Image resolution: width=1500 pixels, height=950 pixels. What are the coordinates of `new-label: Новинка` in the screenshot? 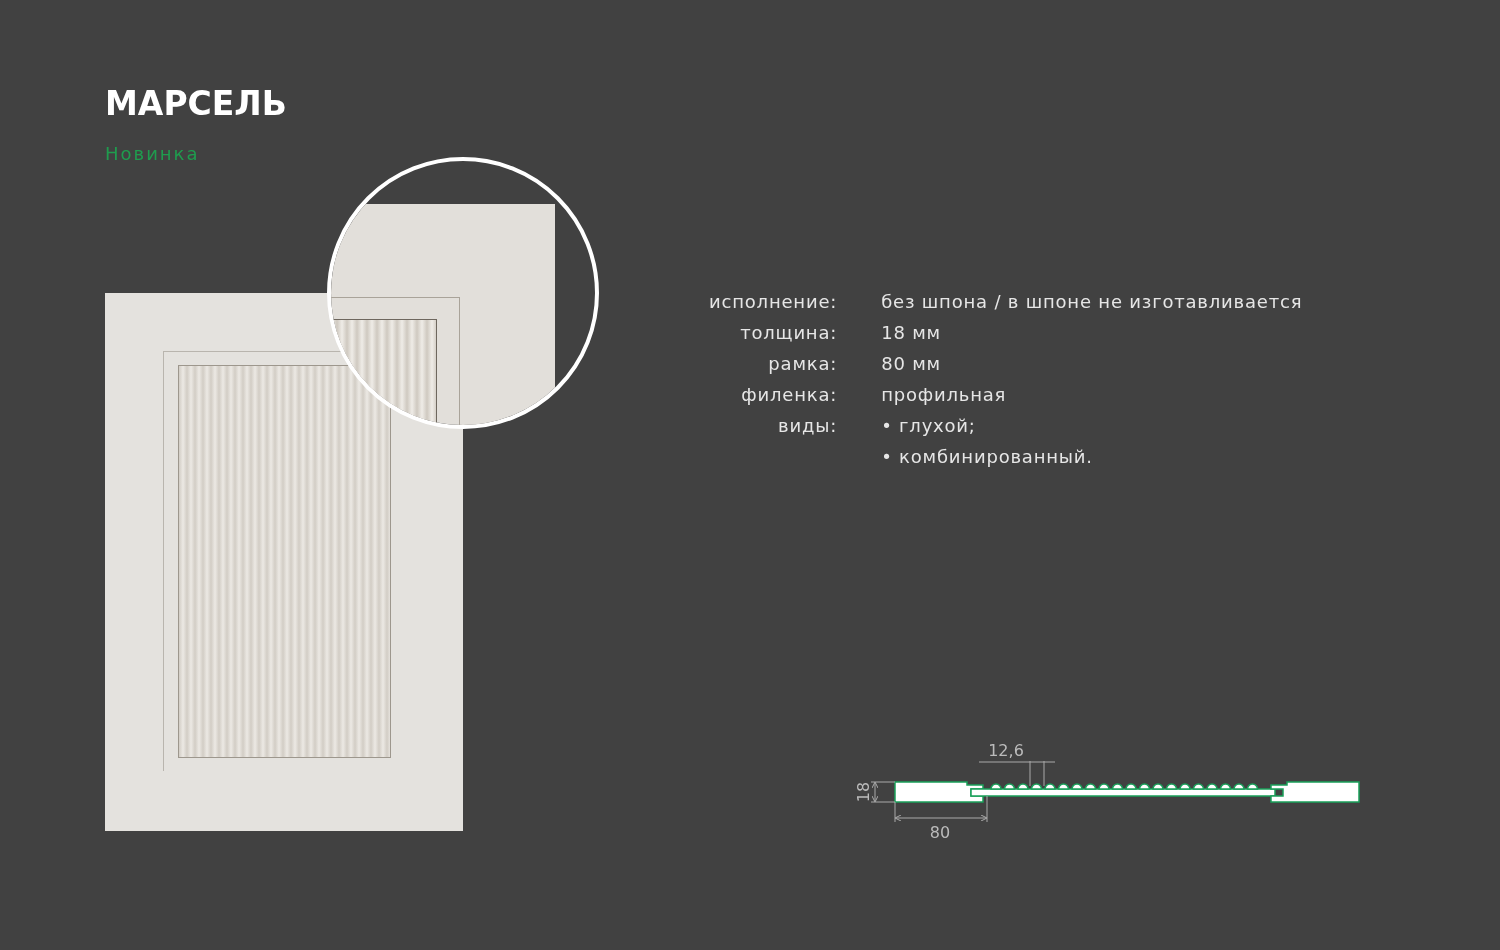 It's located at (152, 154).